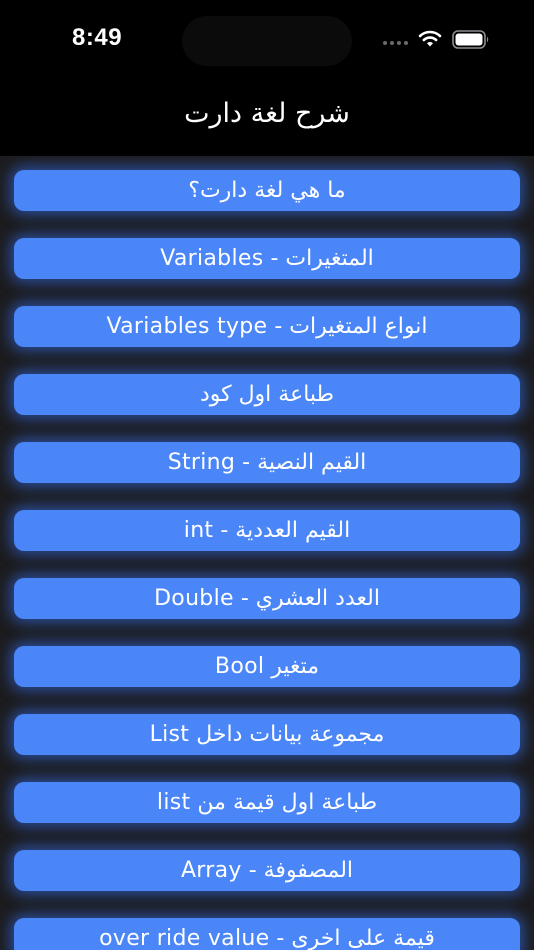 This screenshot has width=534, height=950. Describe the element at coordinates (267, 870) in the screenshot. I see `lesson-button-array: المصفوفة - Array` at that location.